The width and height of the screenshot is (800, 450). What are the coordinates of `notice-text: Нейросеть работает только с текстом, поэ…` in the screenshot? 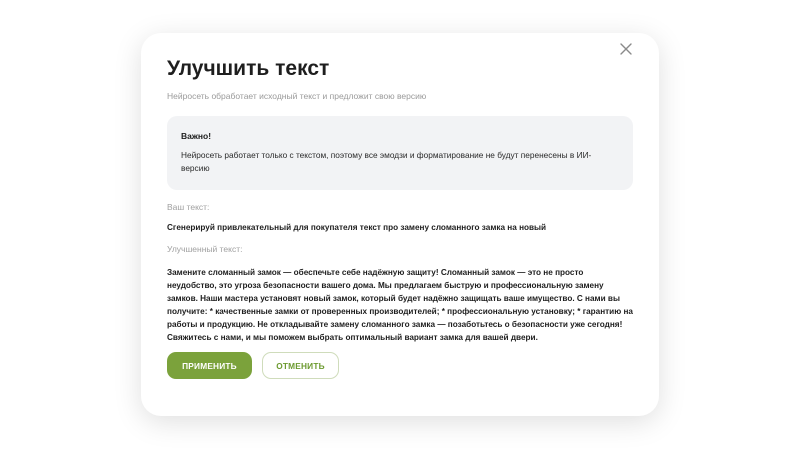 It's located at (386, 161).